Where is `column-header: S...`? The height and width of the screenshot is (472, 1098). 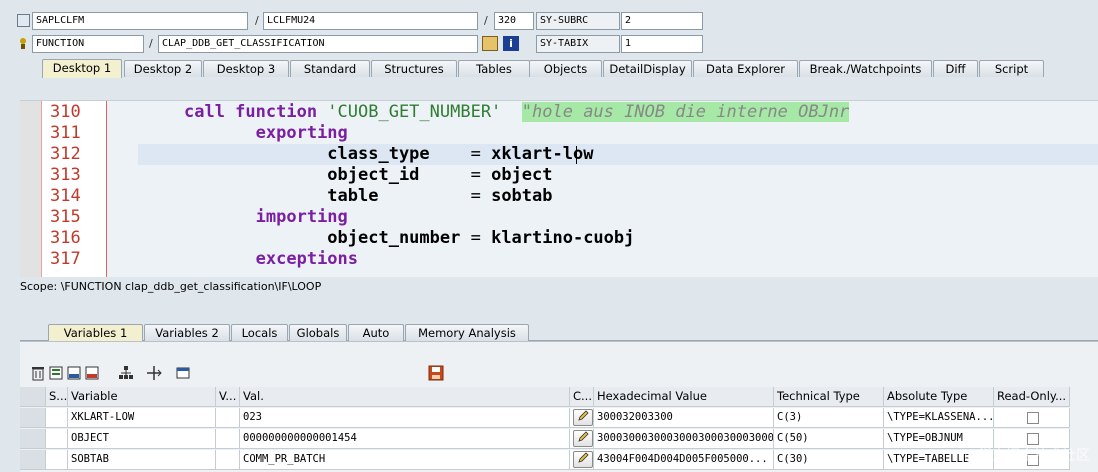
column-header: S... is located at coordinates (57, 397).